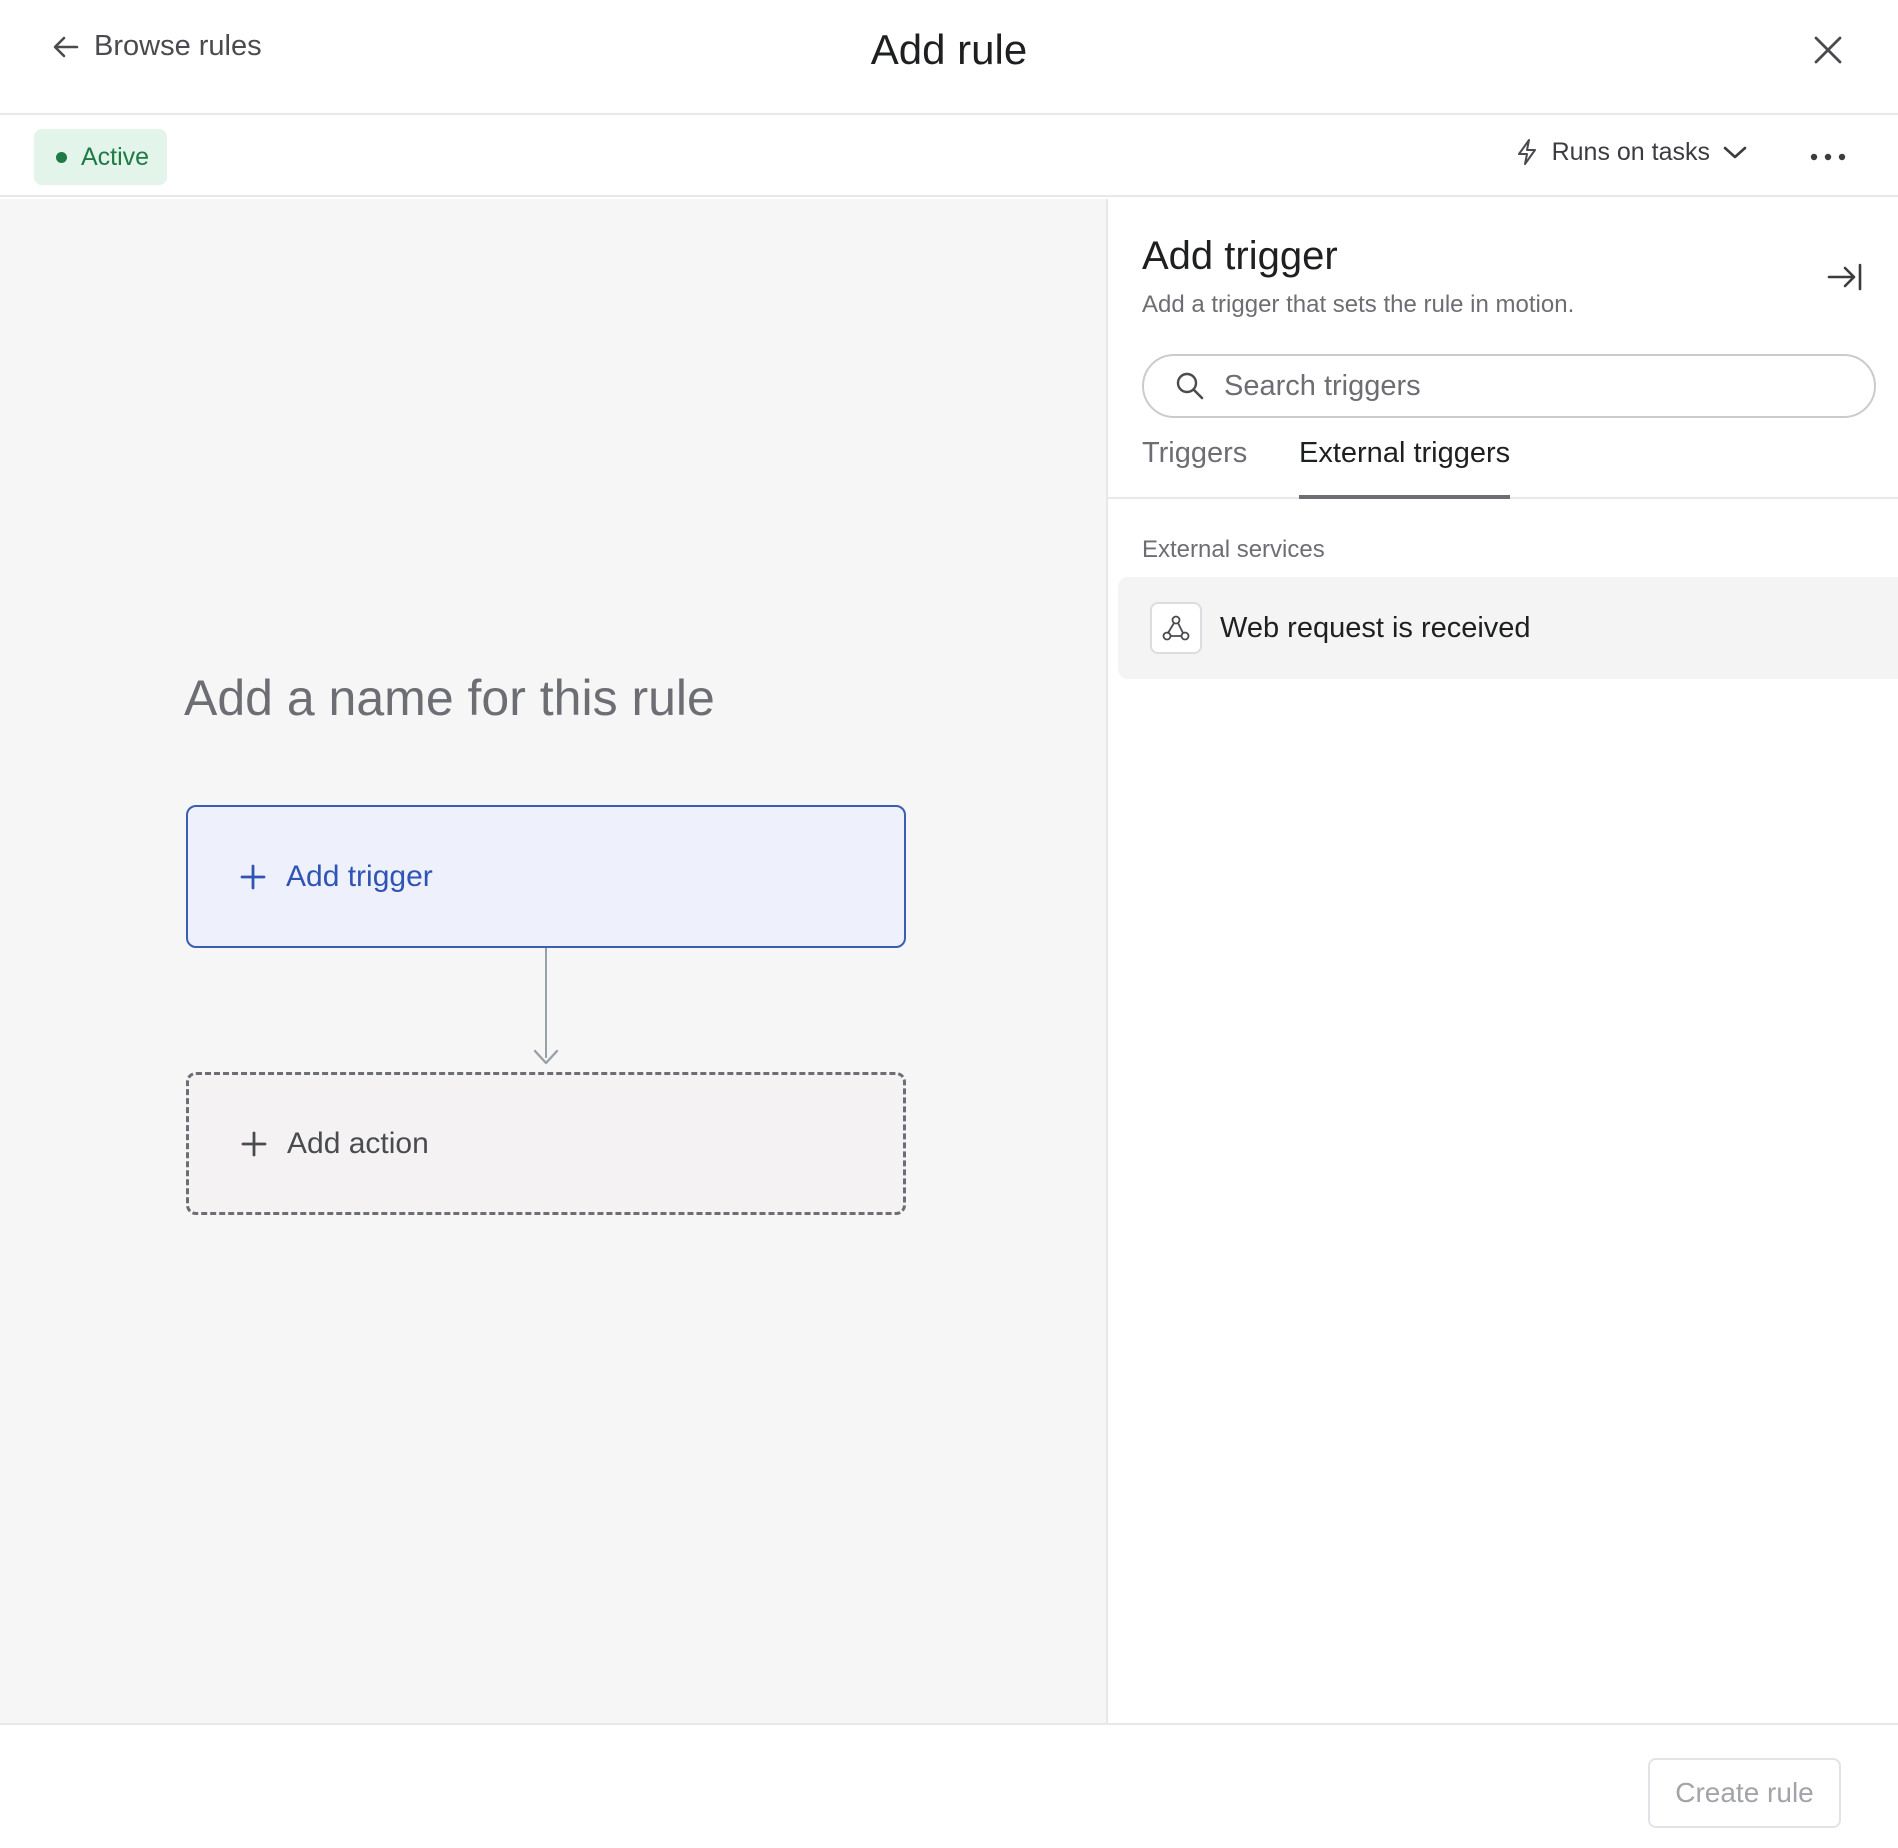 The width and height of the screenshot is (1898, 1848). I want to click on header: Browse rules Add rule, so click(949, 57).